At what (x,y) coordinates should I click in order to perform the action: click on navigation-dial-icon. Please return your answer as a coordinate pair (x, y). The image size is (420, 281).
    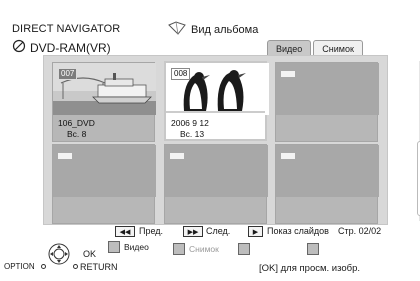
    Looking at the image, I should click on (59, 254).